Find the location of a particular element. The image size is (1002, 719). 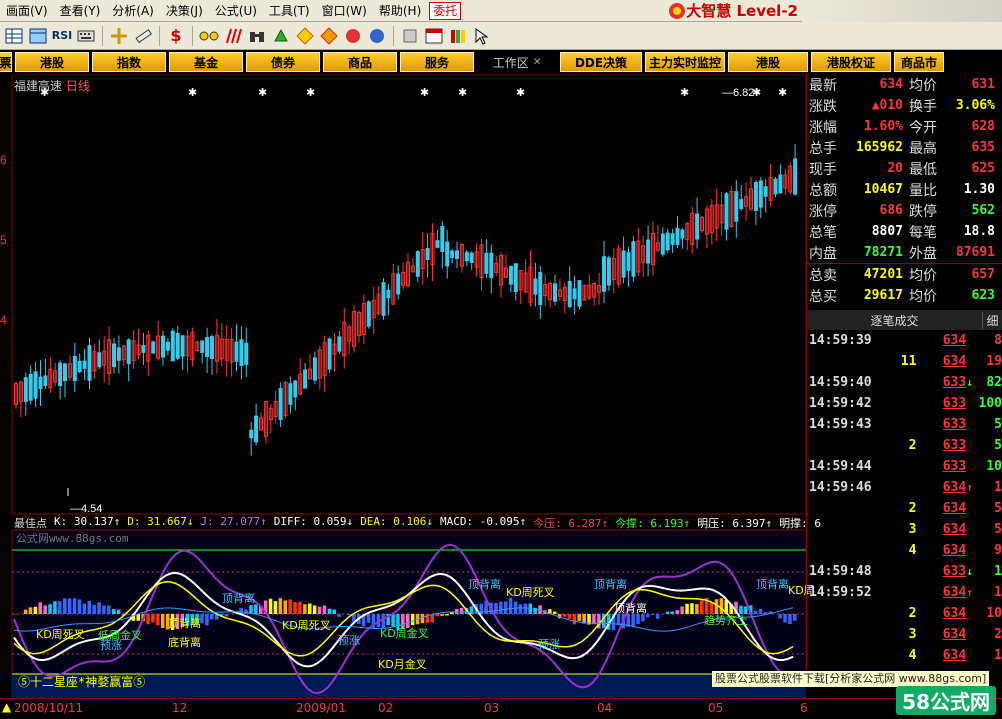

close-icon: ✕ is located at coordinates (537, 62).